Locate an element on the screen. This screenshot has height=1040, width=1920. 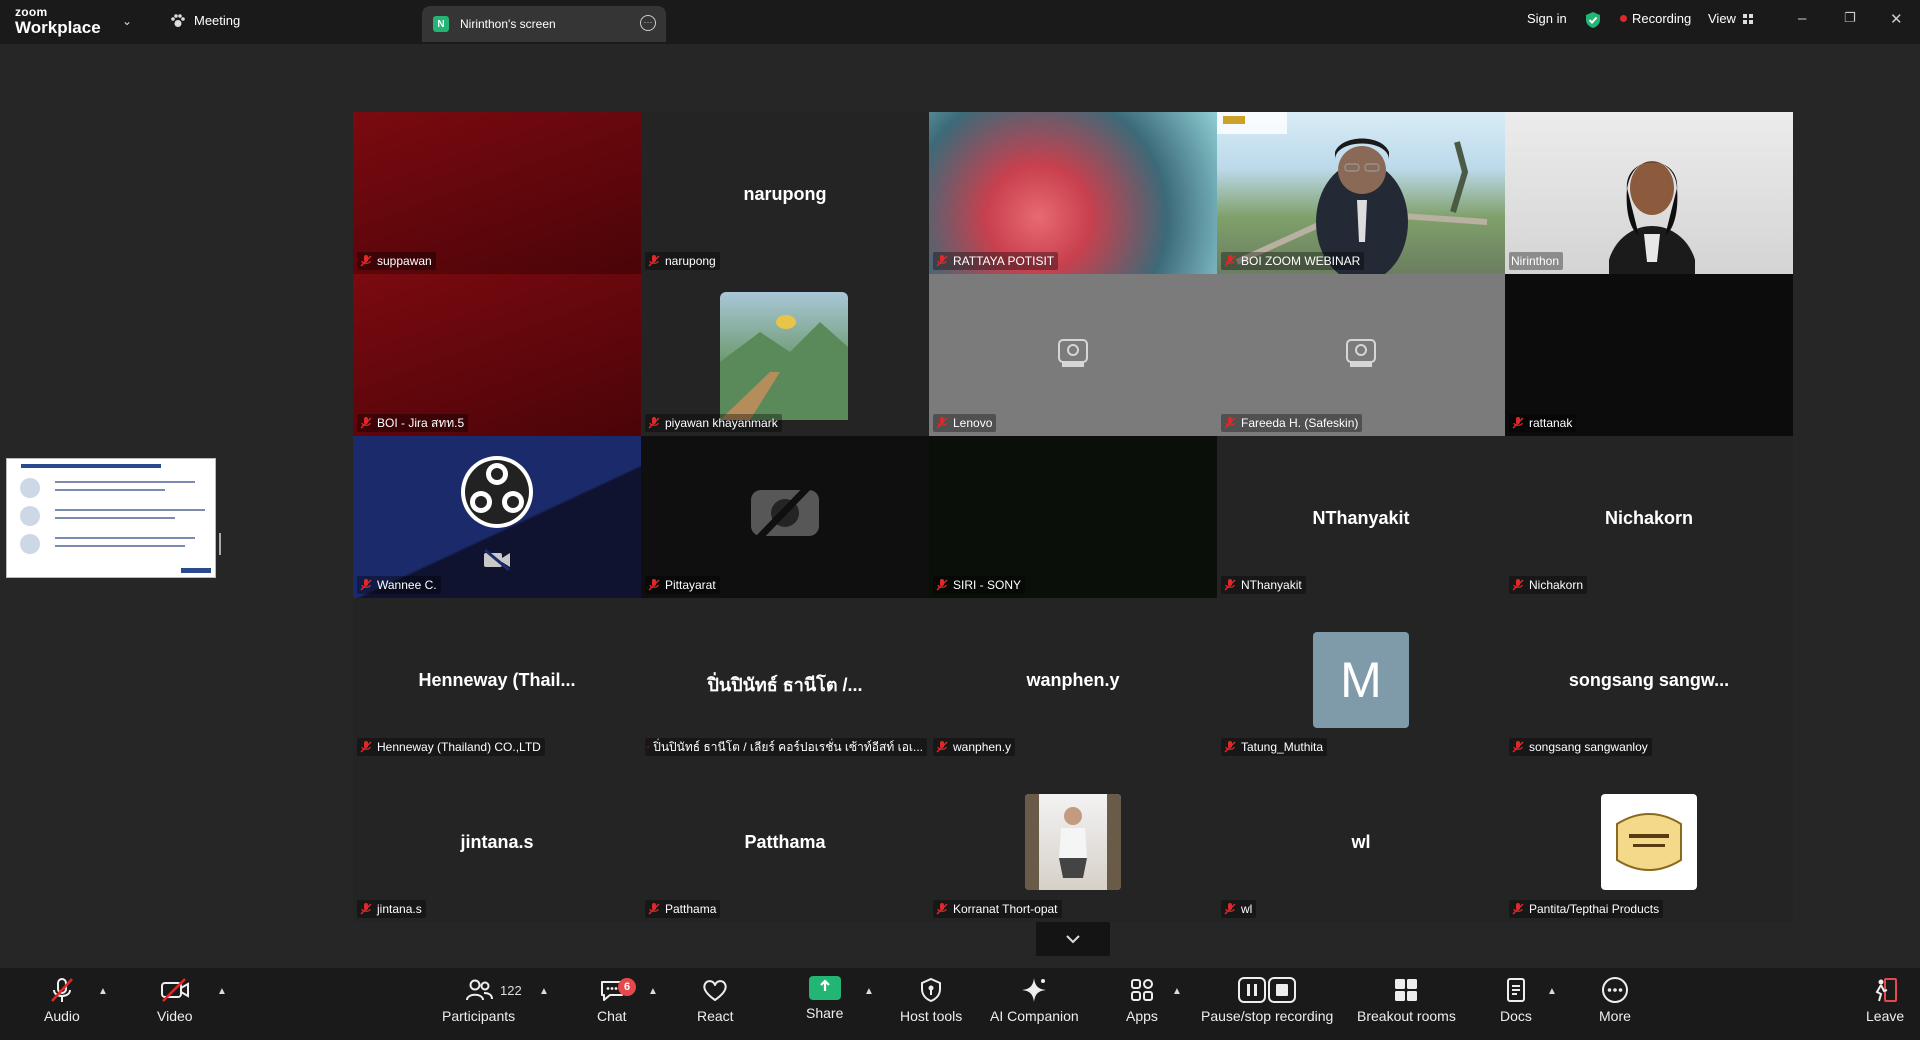
docs-button: Docs is located at coordinates (1516, 1000).